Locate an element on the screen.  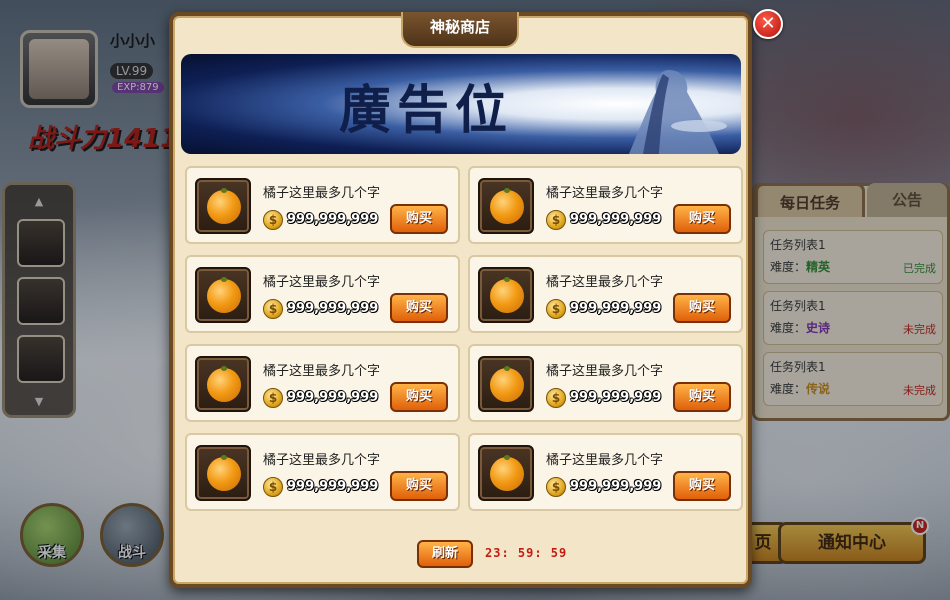
close-icon: ✕ is located at coordinates (768, 23).